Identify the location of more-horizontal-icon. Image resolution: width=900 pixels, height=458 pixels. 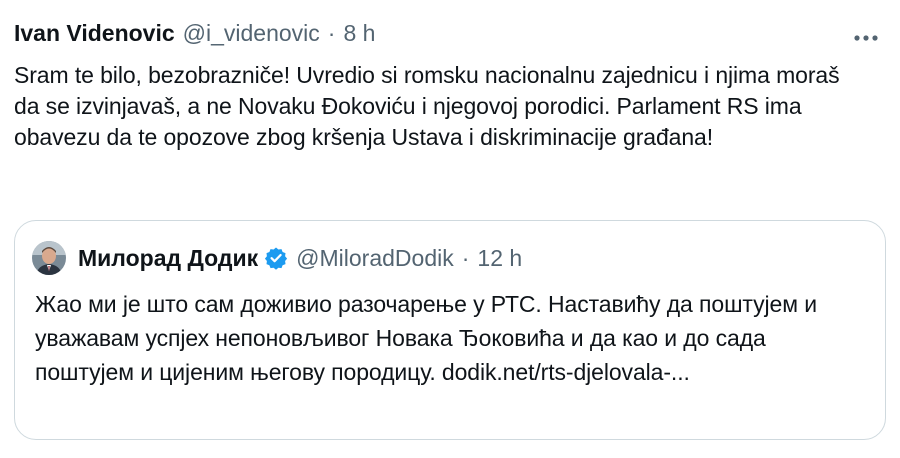
(866, 38).